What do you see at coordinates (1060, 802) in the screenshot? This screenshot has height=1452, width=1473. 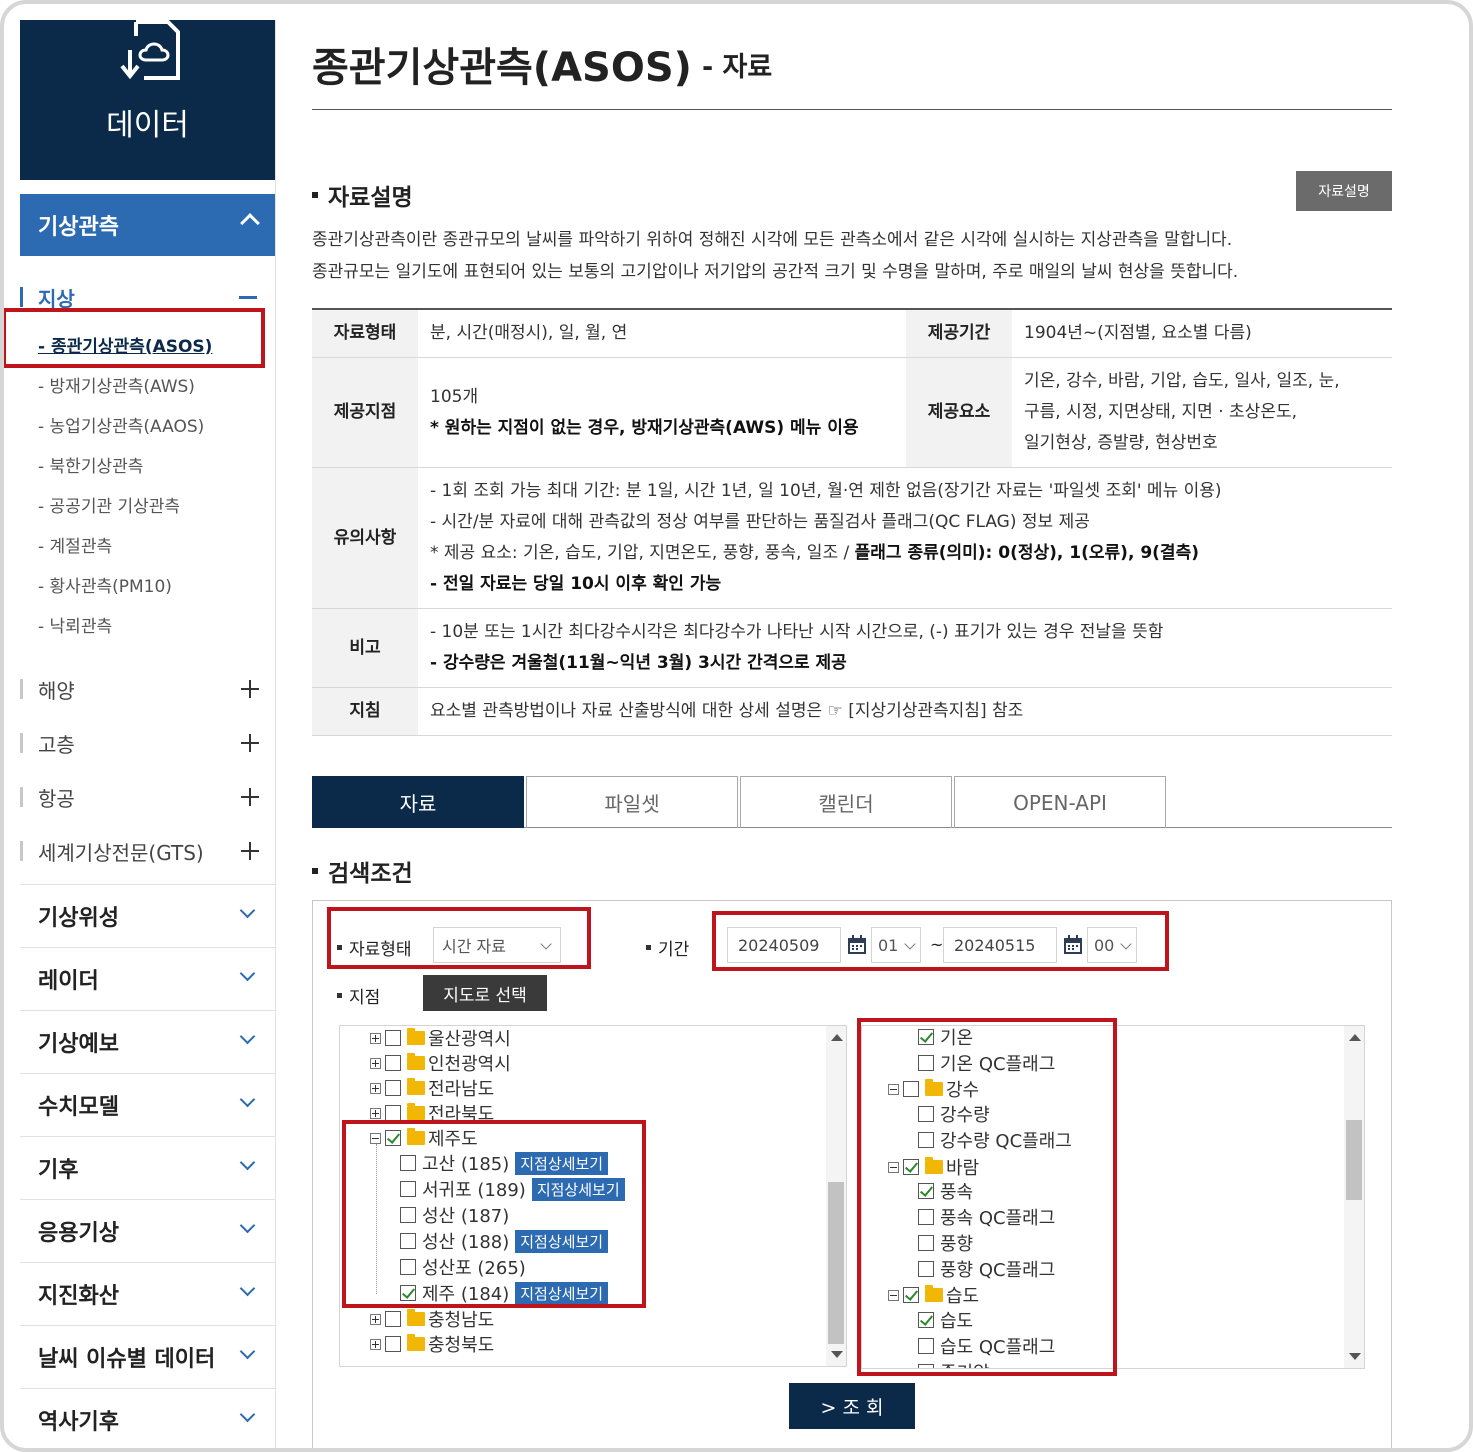 I see `tab-open-api: OPEN-API` at bounding box center [1060, 802].